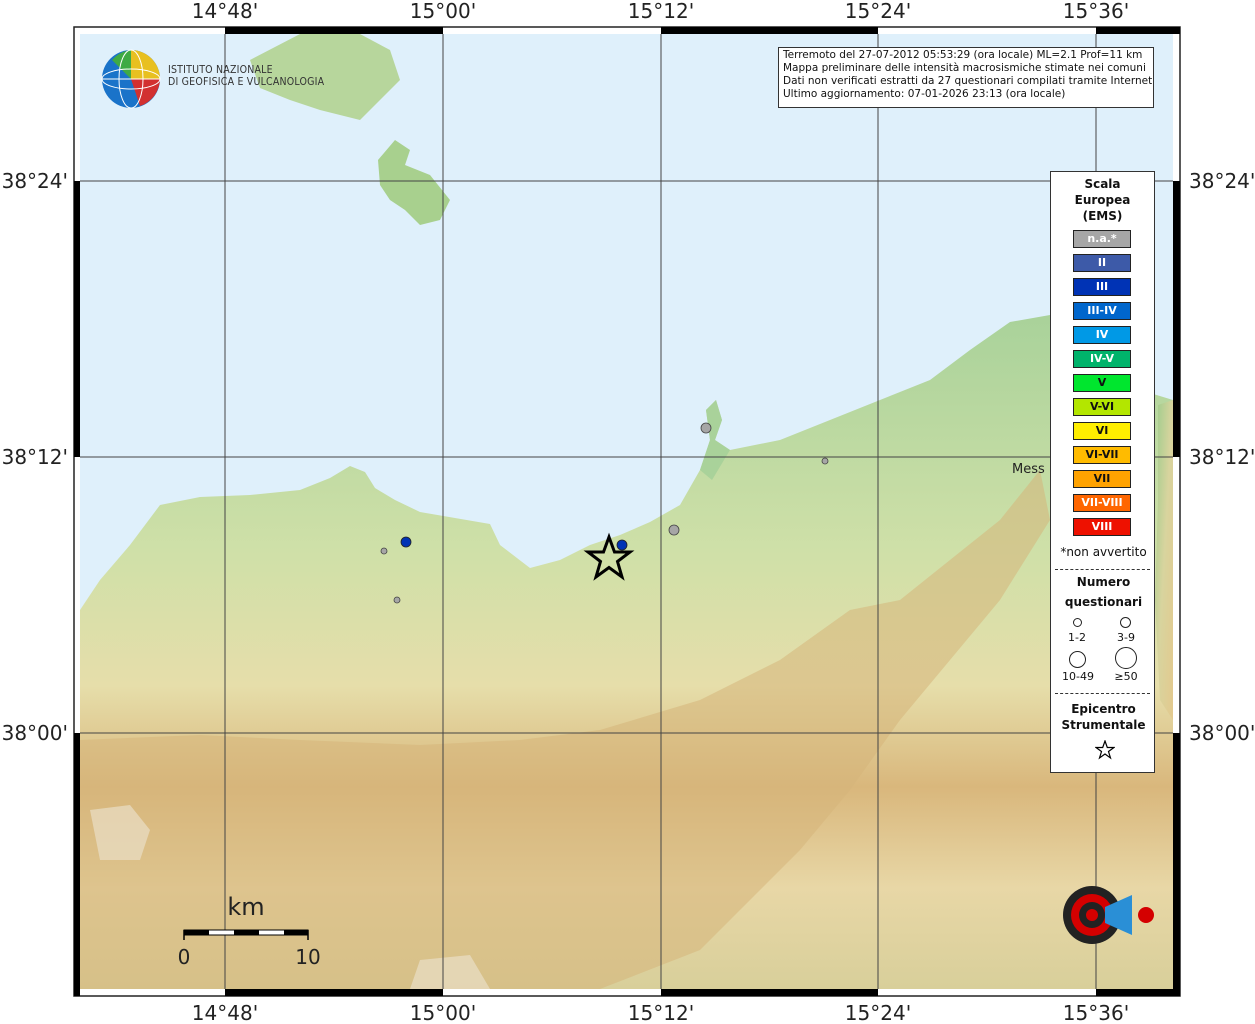 The image size is (1255, 1024). What do you see at coordinates (1222, 457) in the screenshot?
I see `y-tick-right-2: 38°12'` at bounding box center [1222, 457].